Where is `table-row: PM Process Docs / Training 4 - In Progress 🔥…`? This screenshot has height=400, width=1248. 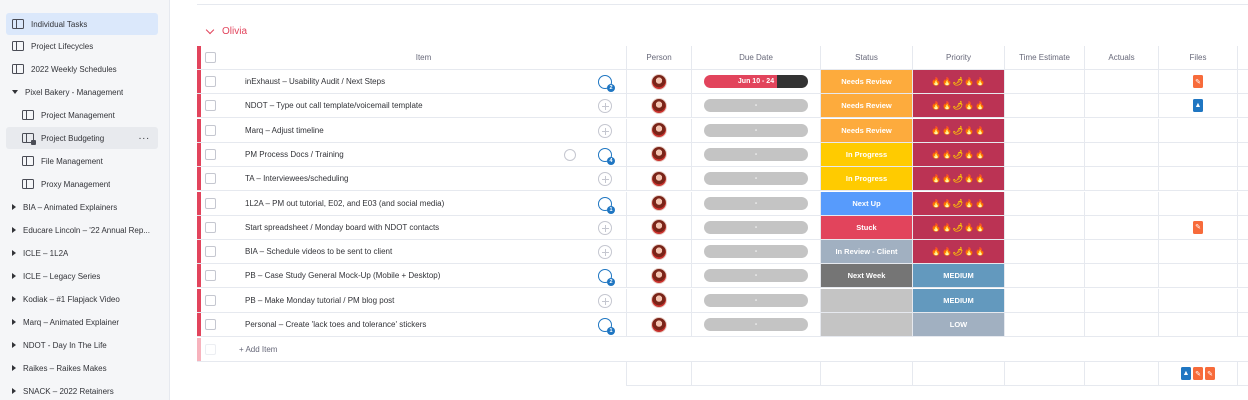 table-row: PM Process Docs / Training 4 - In Progress 🔥… is located at coordinates (722, 154).